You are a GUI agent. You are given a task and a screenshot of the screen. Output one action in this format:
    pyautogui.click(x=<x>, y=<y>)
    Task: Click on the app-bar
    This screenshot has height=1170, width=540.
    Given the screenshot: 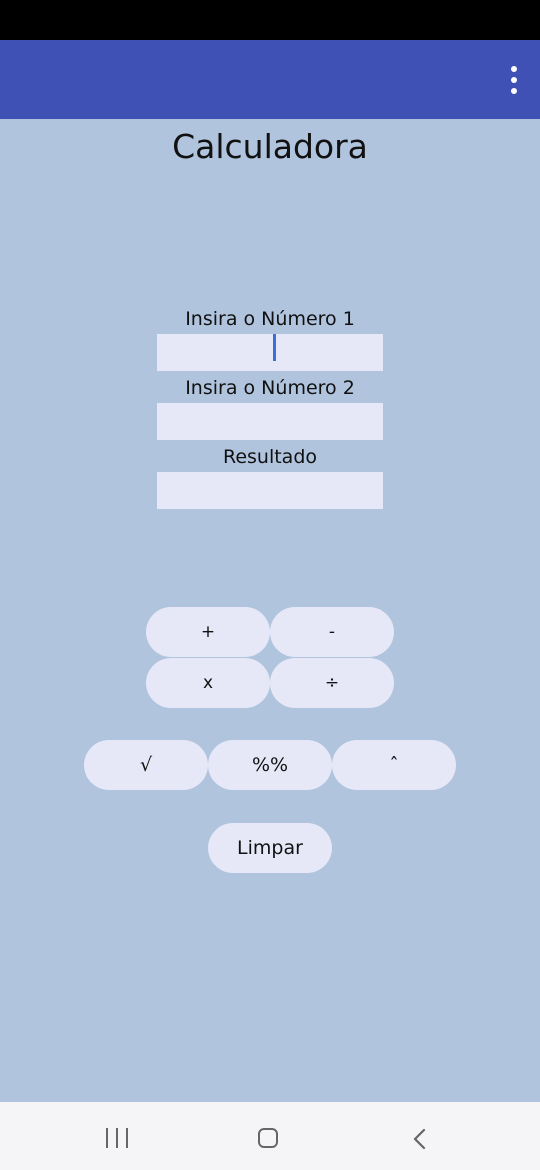 What is the action you would take?
    pyautogui.click(x=270, y=79)
    